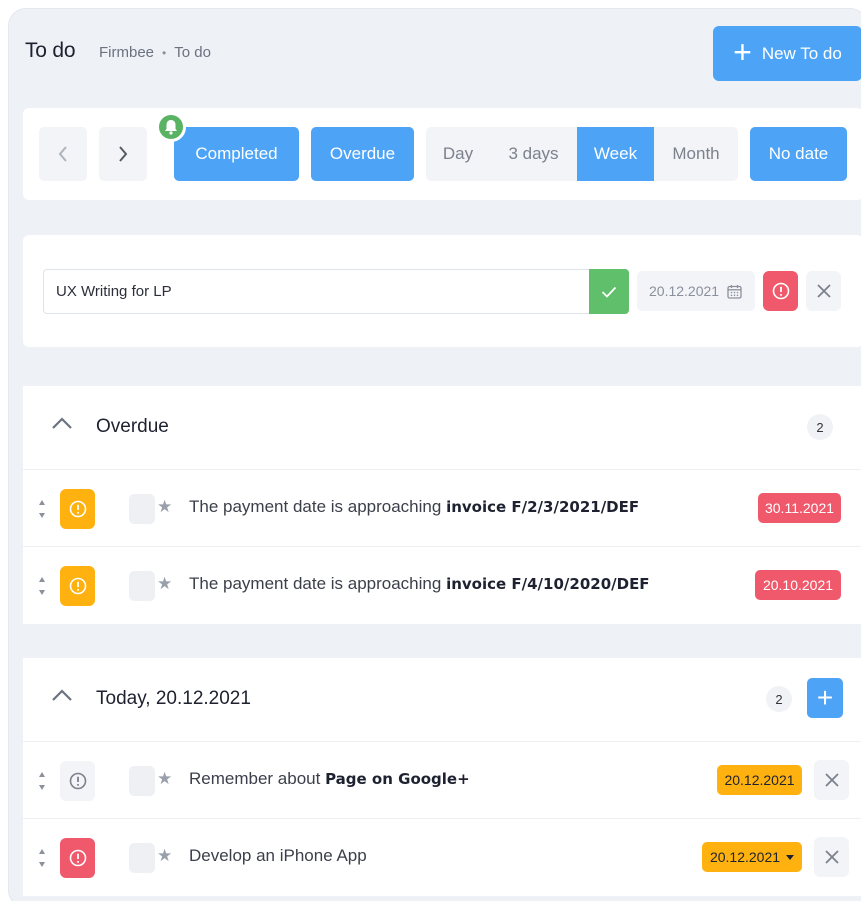 This screenshot has height=901, width=861. I want to click on task-date-badge: 30.11.2021, so click(799, 508).